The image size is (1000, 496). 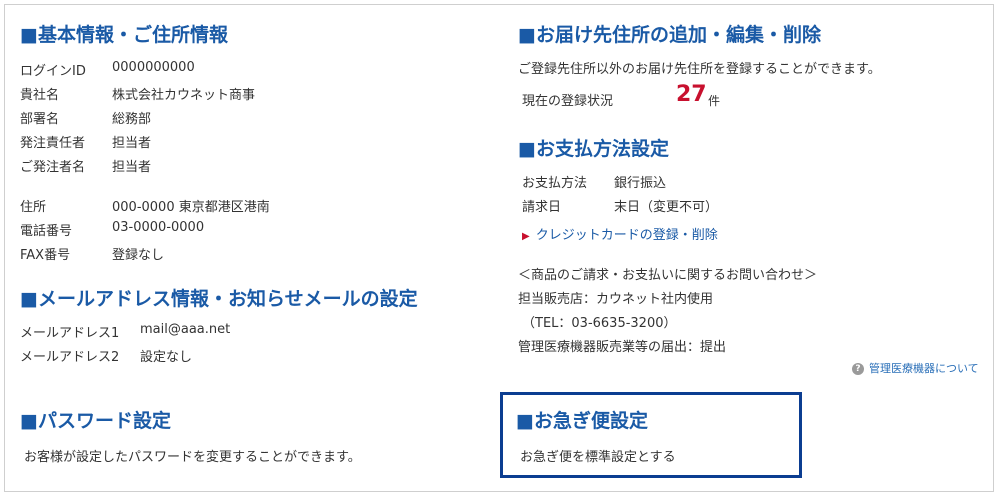 I want to click on credit-card-link: ▶ クレジットカードの登録・削除, so click(x=620, y=233).